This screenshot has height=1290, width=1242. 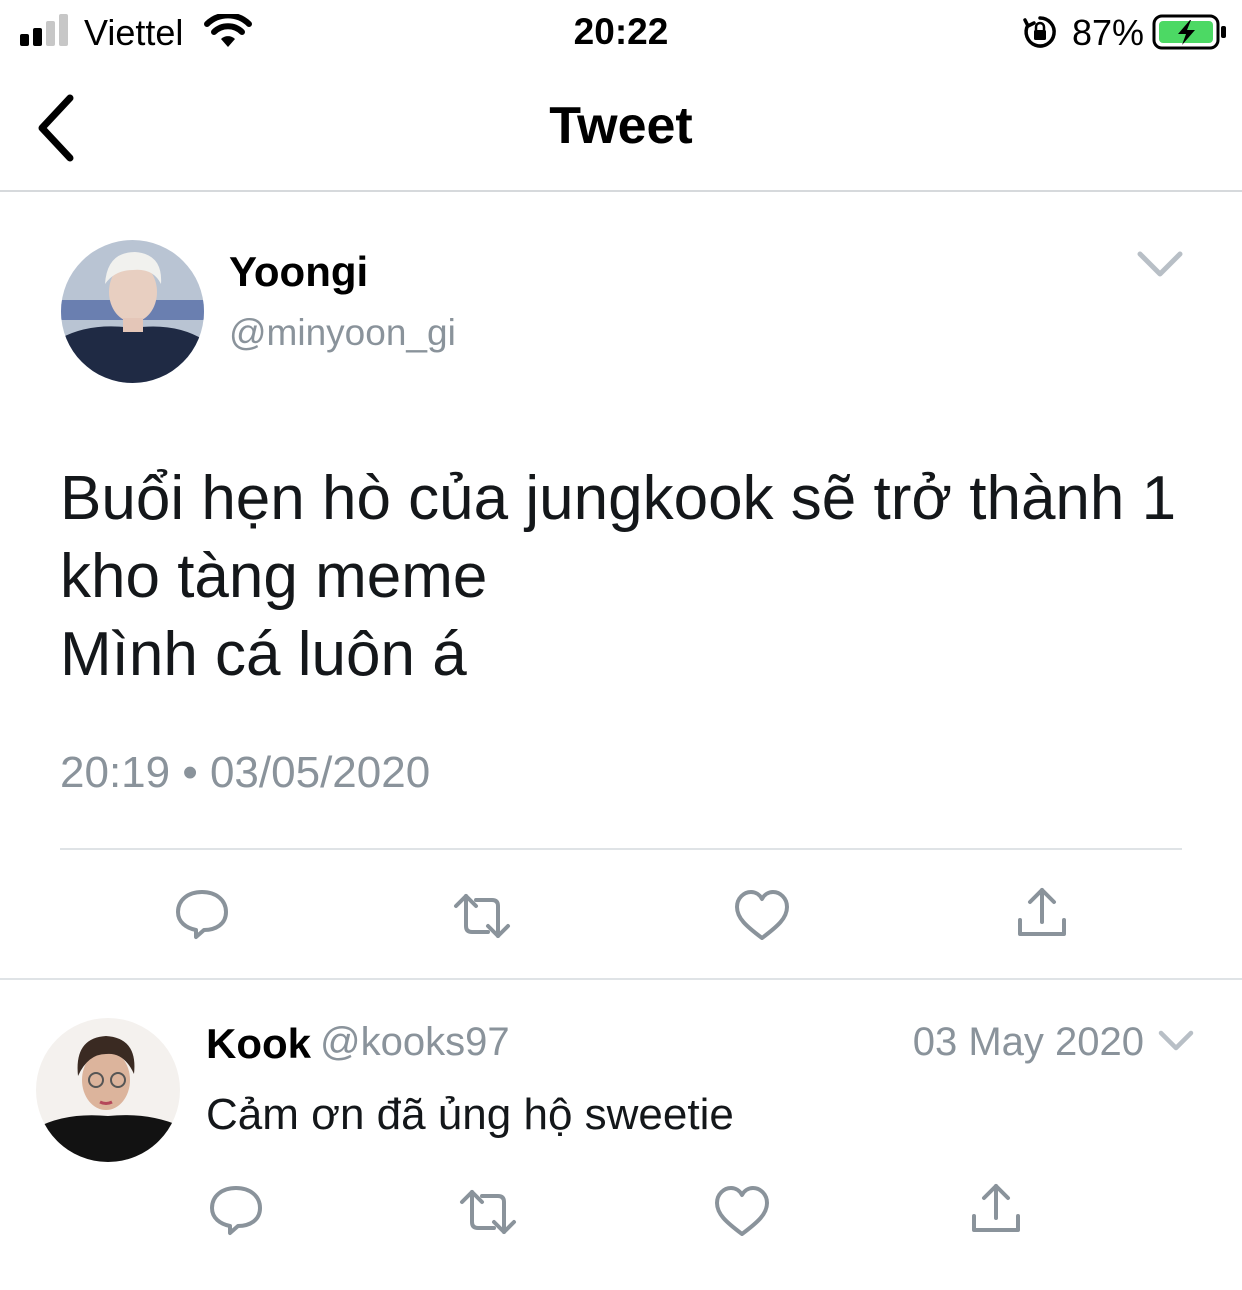 I want to click on avatar-photo-kook, so click(x=108, y=1090).